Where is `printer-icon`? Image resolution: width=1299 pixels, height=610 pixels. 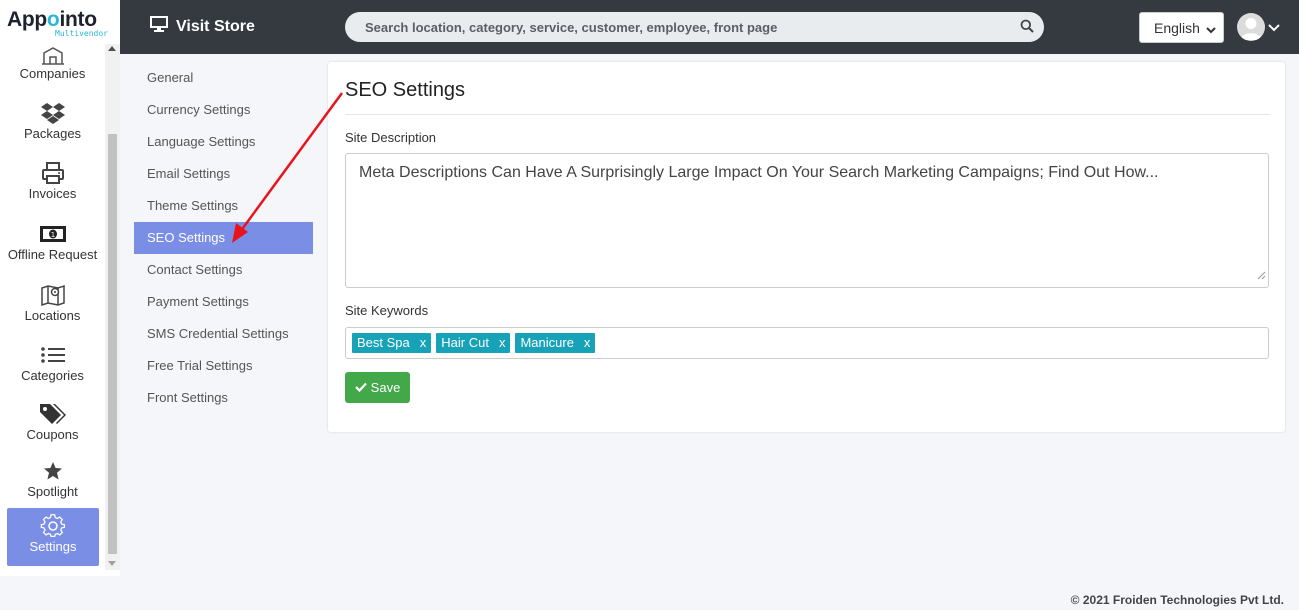
printer-icon is located at coordinates (52, 173).